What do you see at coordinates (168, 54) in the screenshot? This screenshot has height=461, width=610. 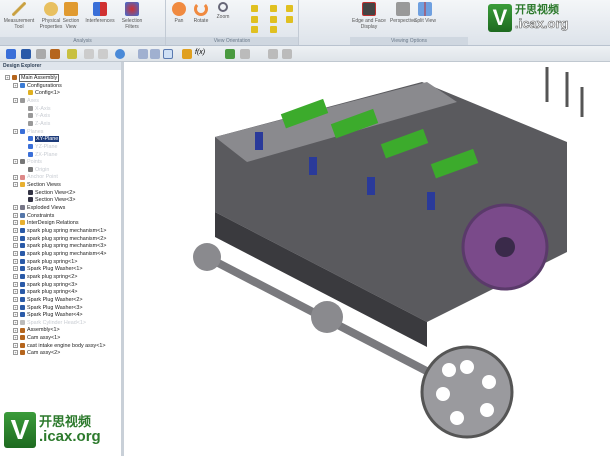 I see `relations-icon` at bounding box center [168, 54].